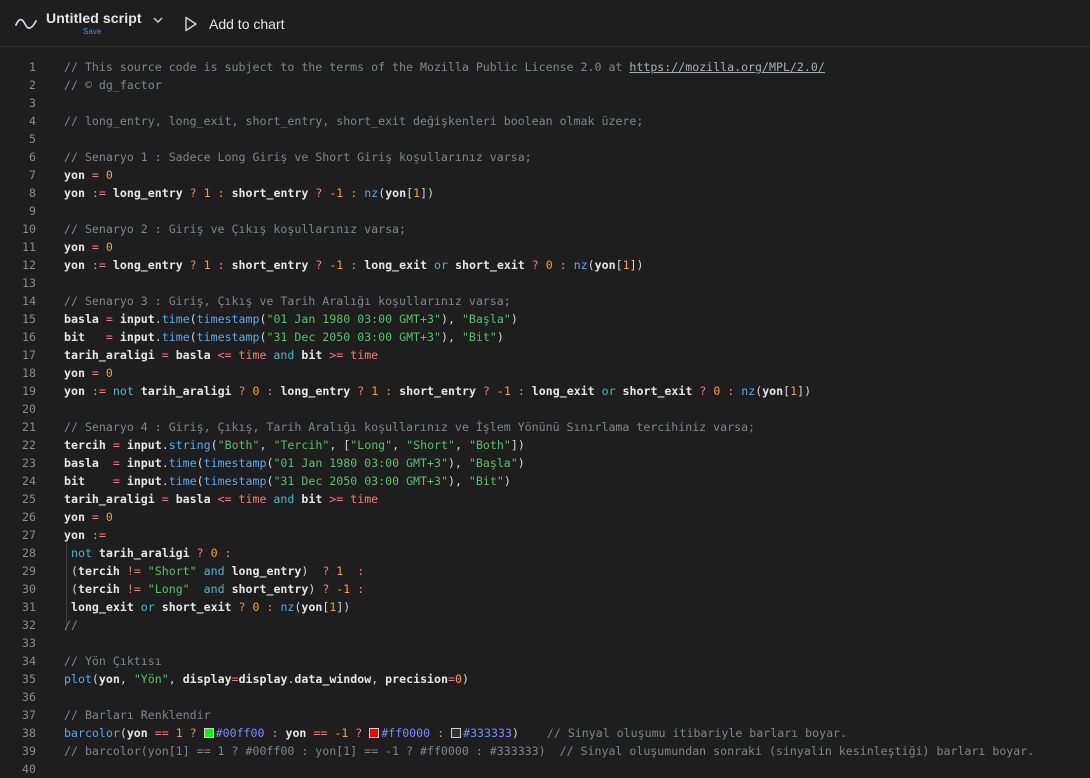 The width and height of the screenshot is (1090, 778). Describe the element at coordinates (95, 535) in the screenshot. I see `code-token: :=` at that location.